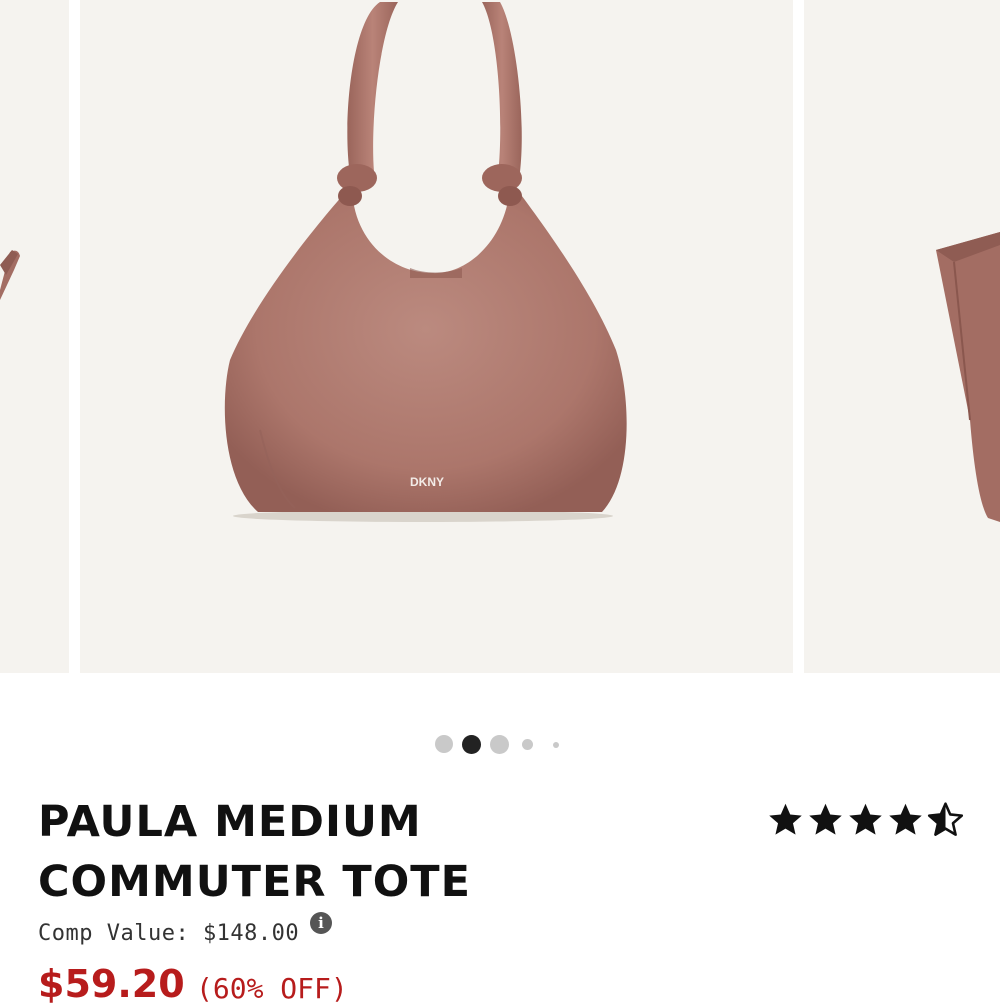 This screenshot has width=1000, height=1006. What do you see at coordinates (111, 984) in the screenshot?
I see `sale-price: $59.20` at bounding box center [111, 984].